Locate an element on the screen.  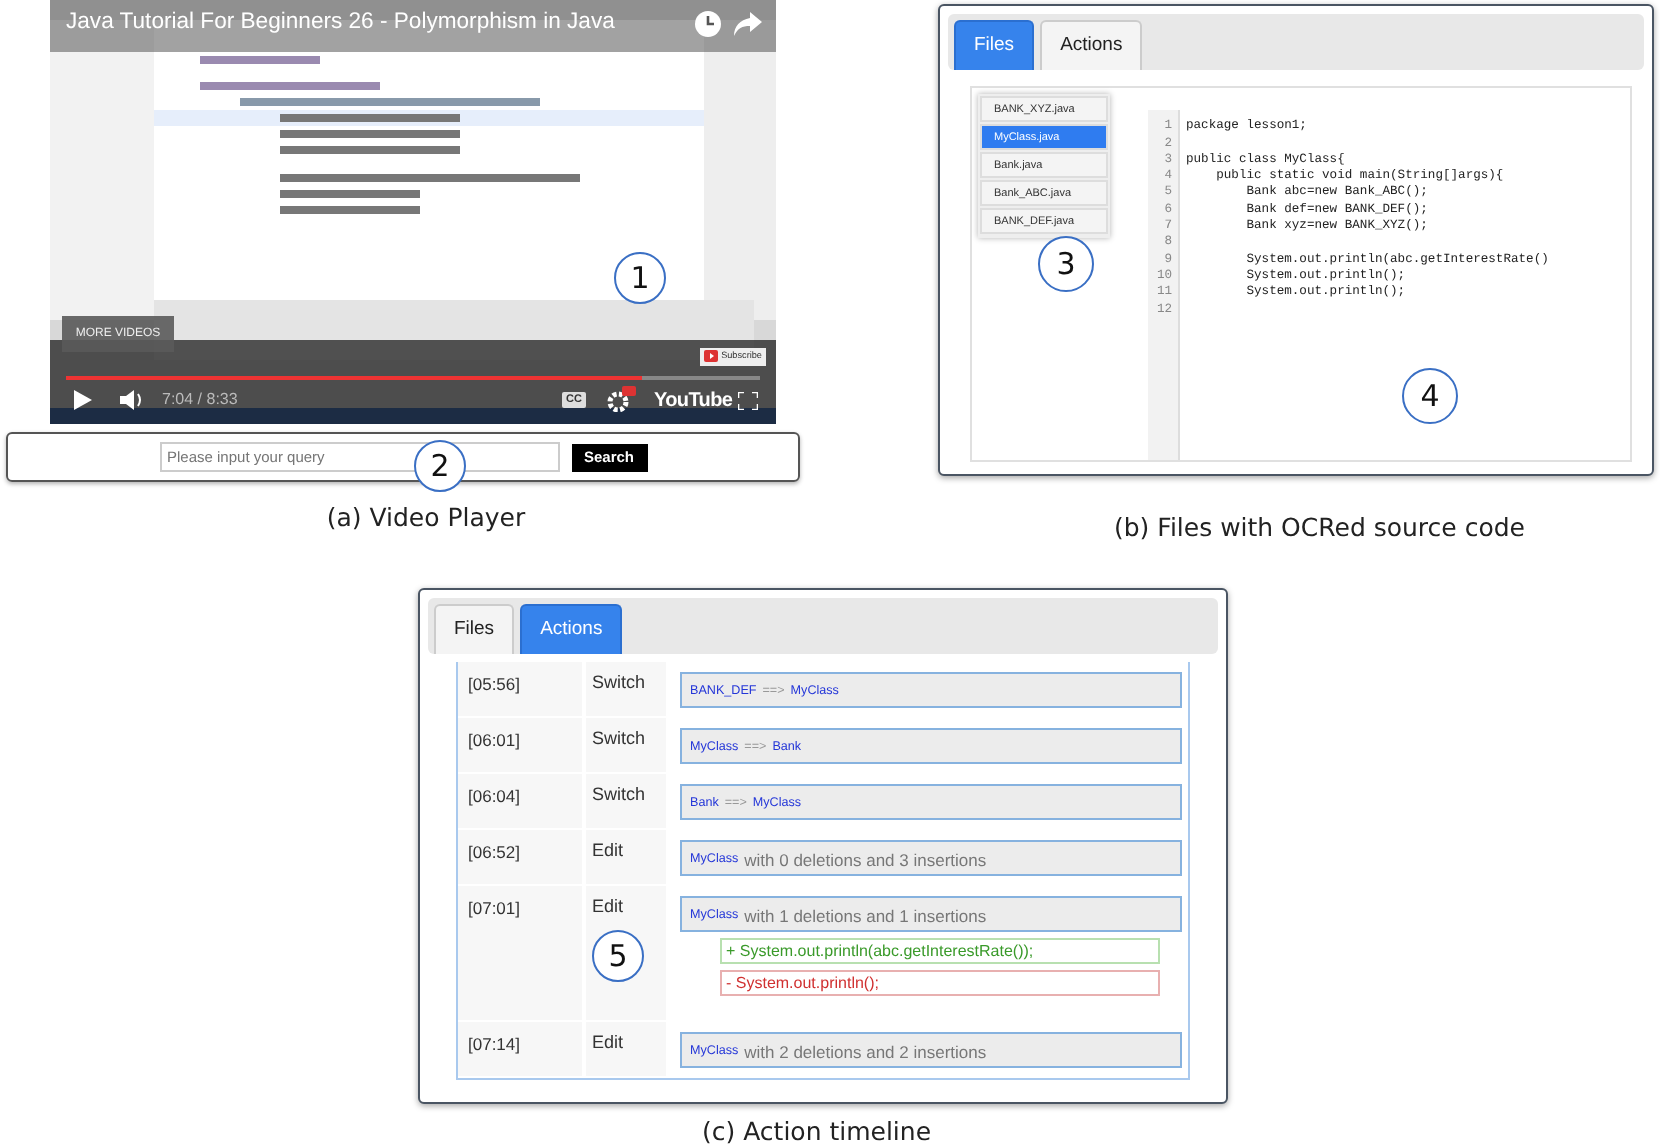
time-display: 7:04 / 8:33 is located at coordinates (200, 400).